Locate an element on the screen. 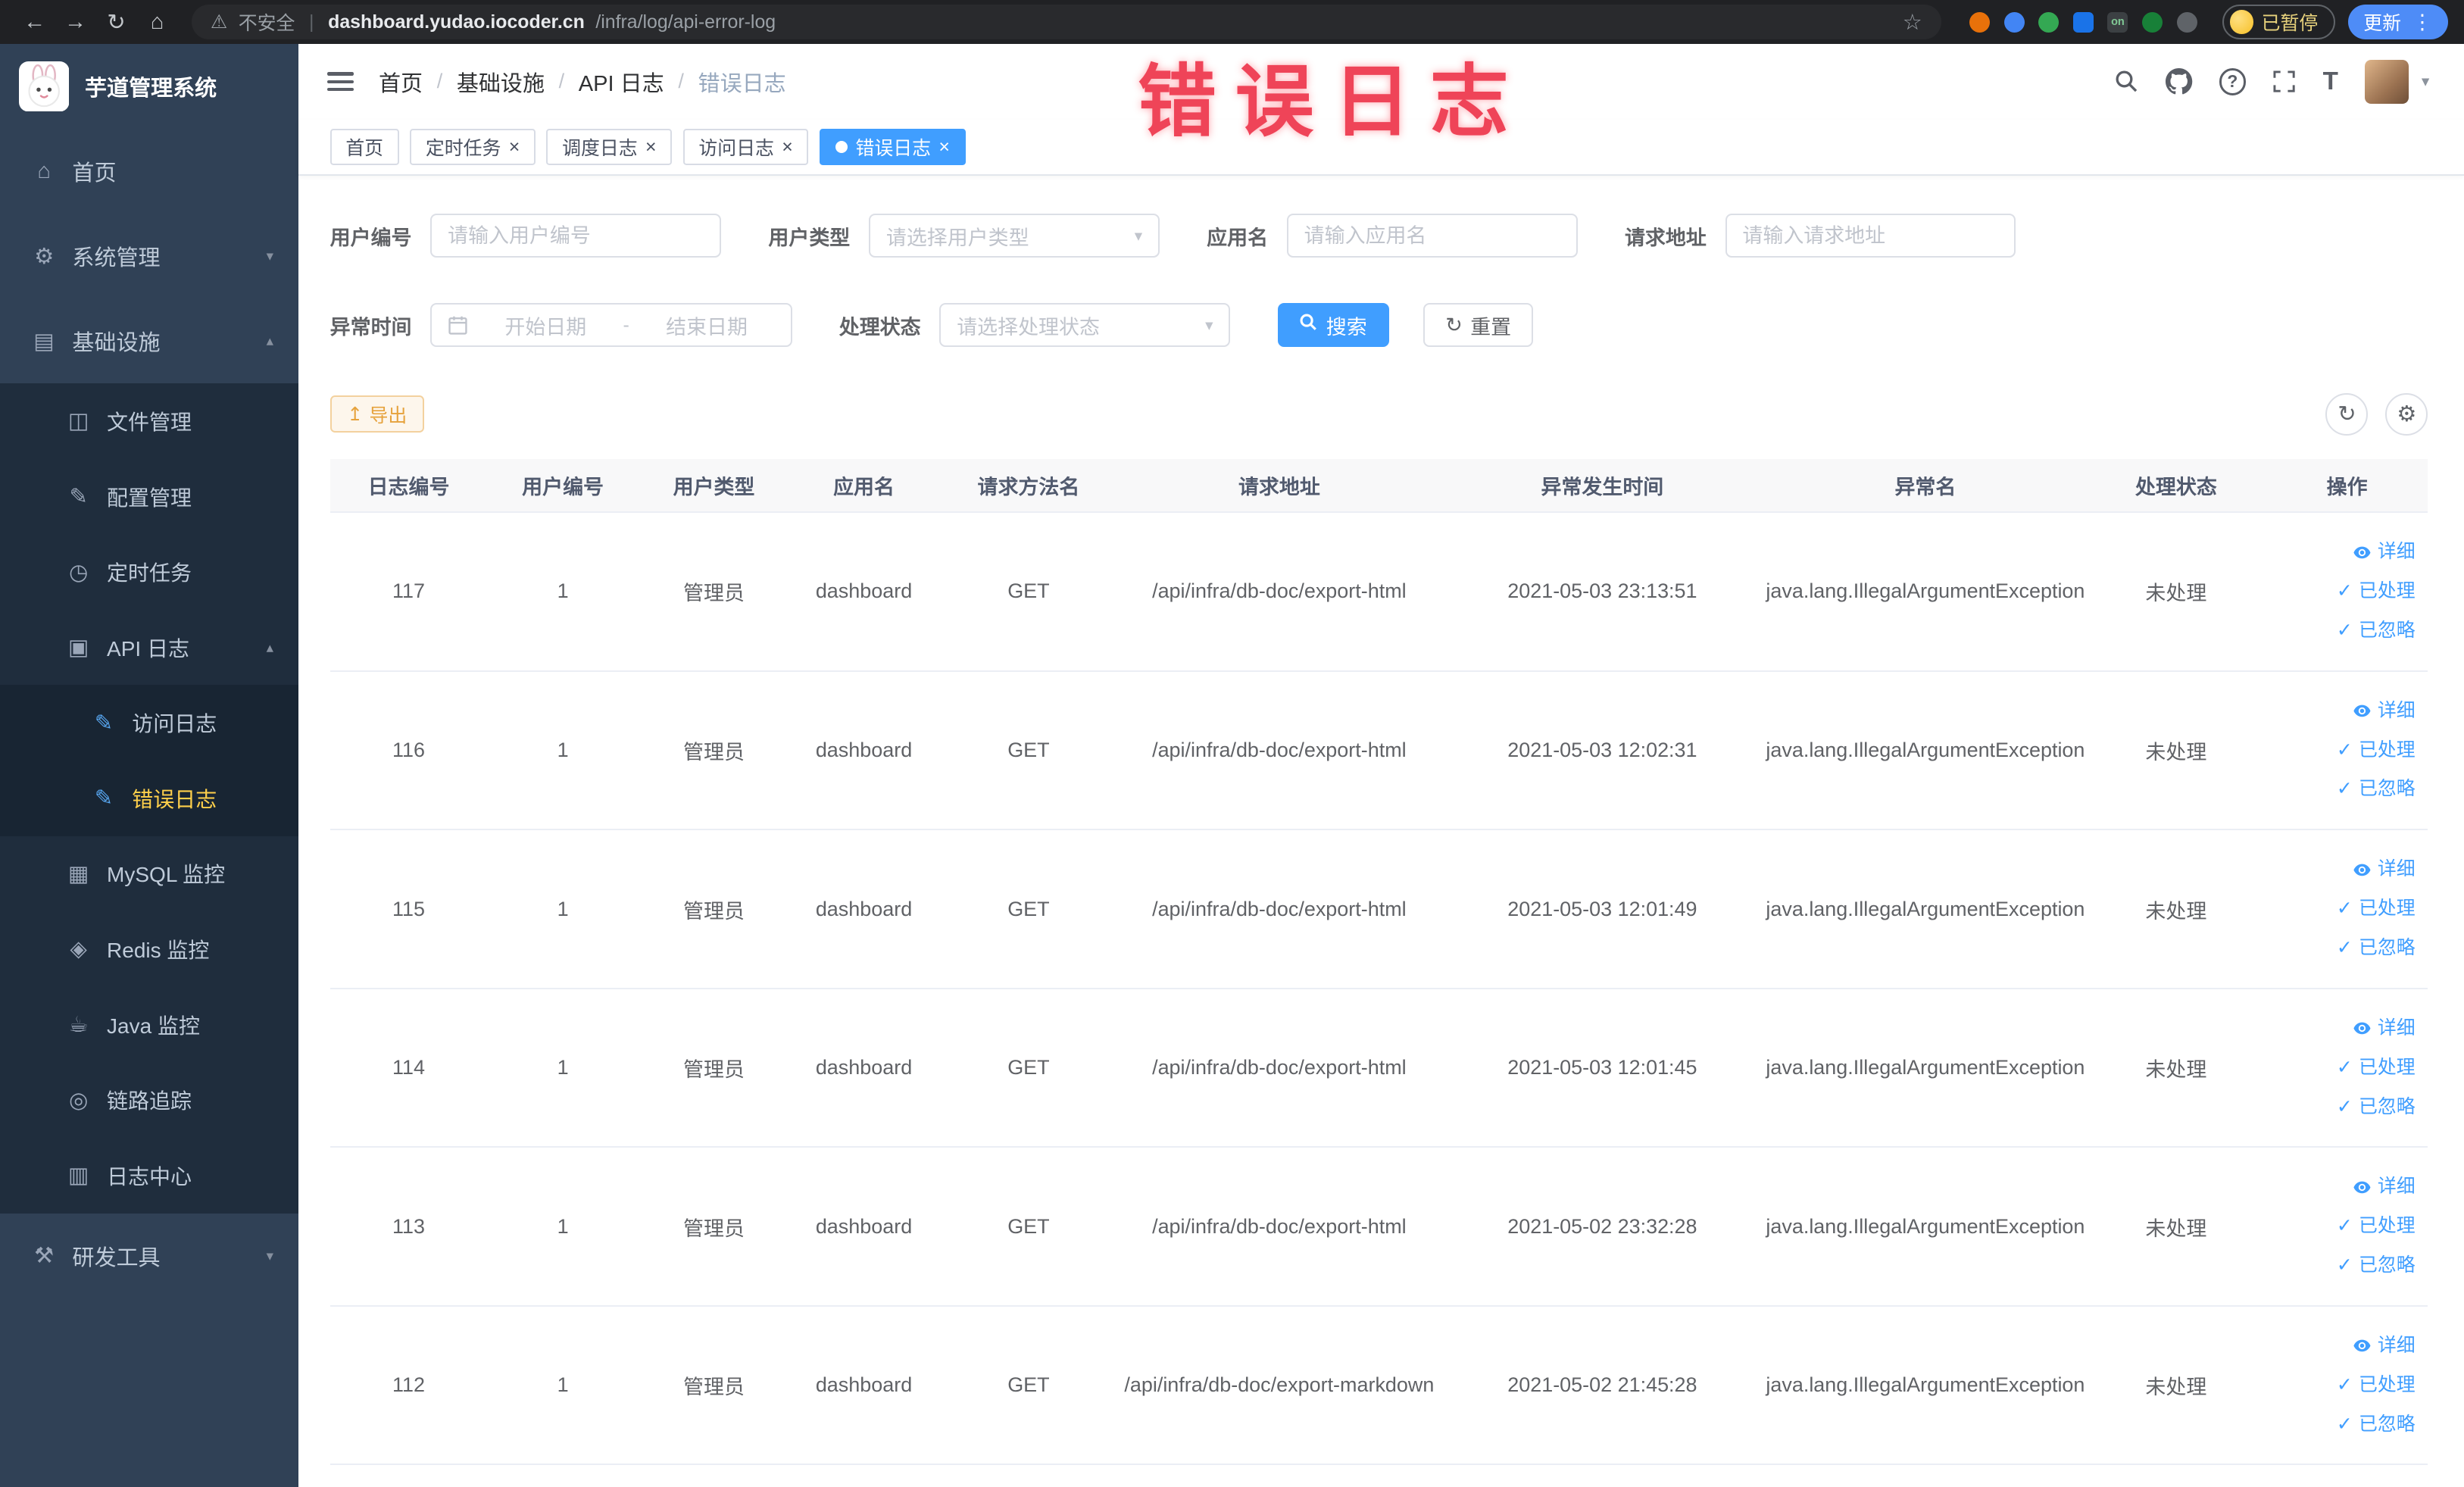 Image resolution: width=2464 pixels, height=1487 pixels. user-id-input-field is located at coordinates (576, 235).